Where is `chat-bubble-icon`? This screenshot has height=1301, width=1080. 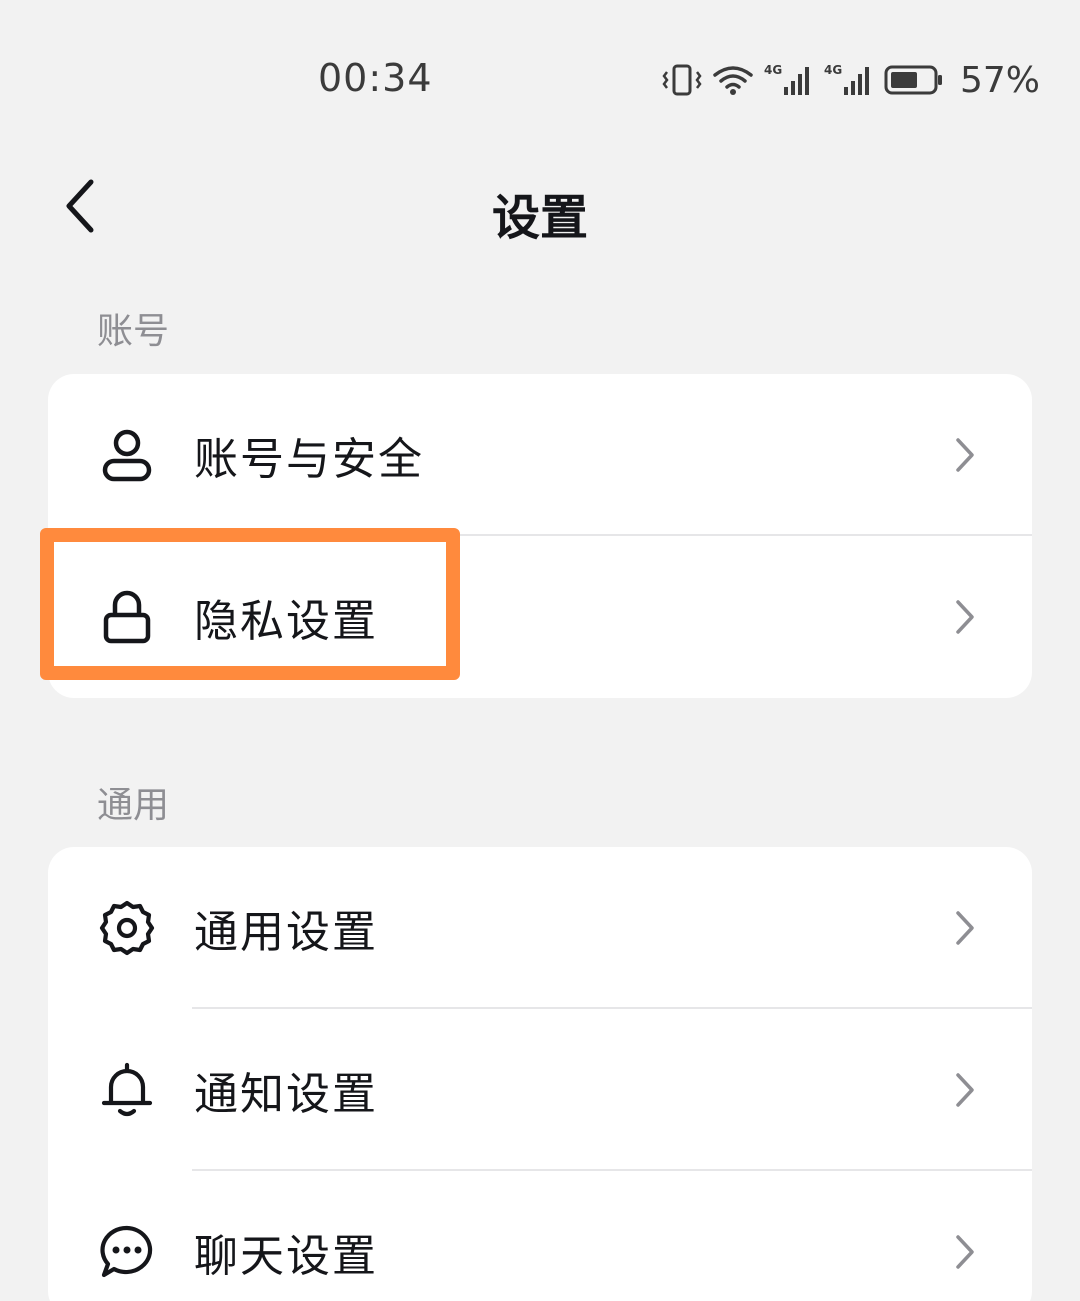
chat-bubble-icon is located at coordinates (127, 1252).